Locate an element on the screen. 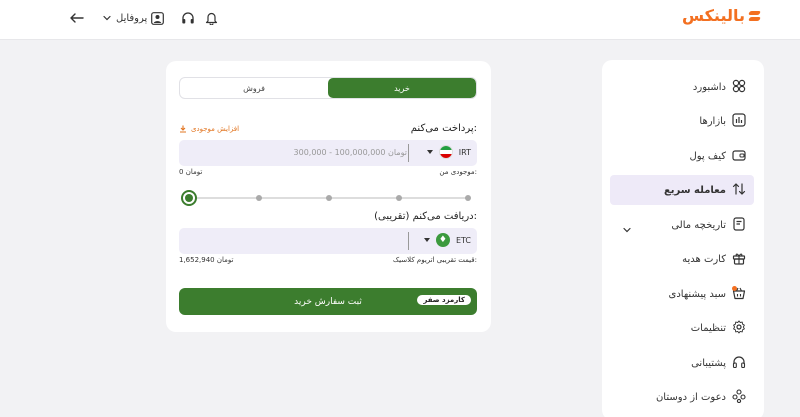  top-bar: بالینکس پروفایل is located at coordinates (400, 20).